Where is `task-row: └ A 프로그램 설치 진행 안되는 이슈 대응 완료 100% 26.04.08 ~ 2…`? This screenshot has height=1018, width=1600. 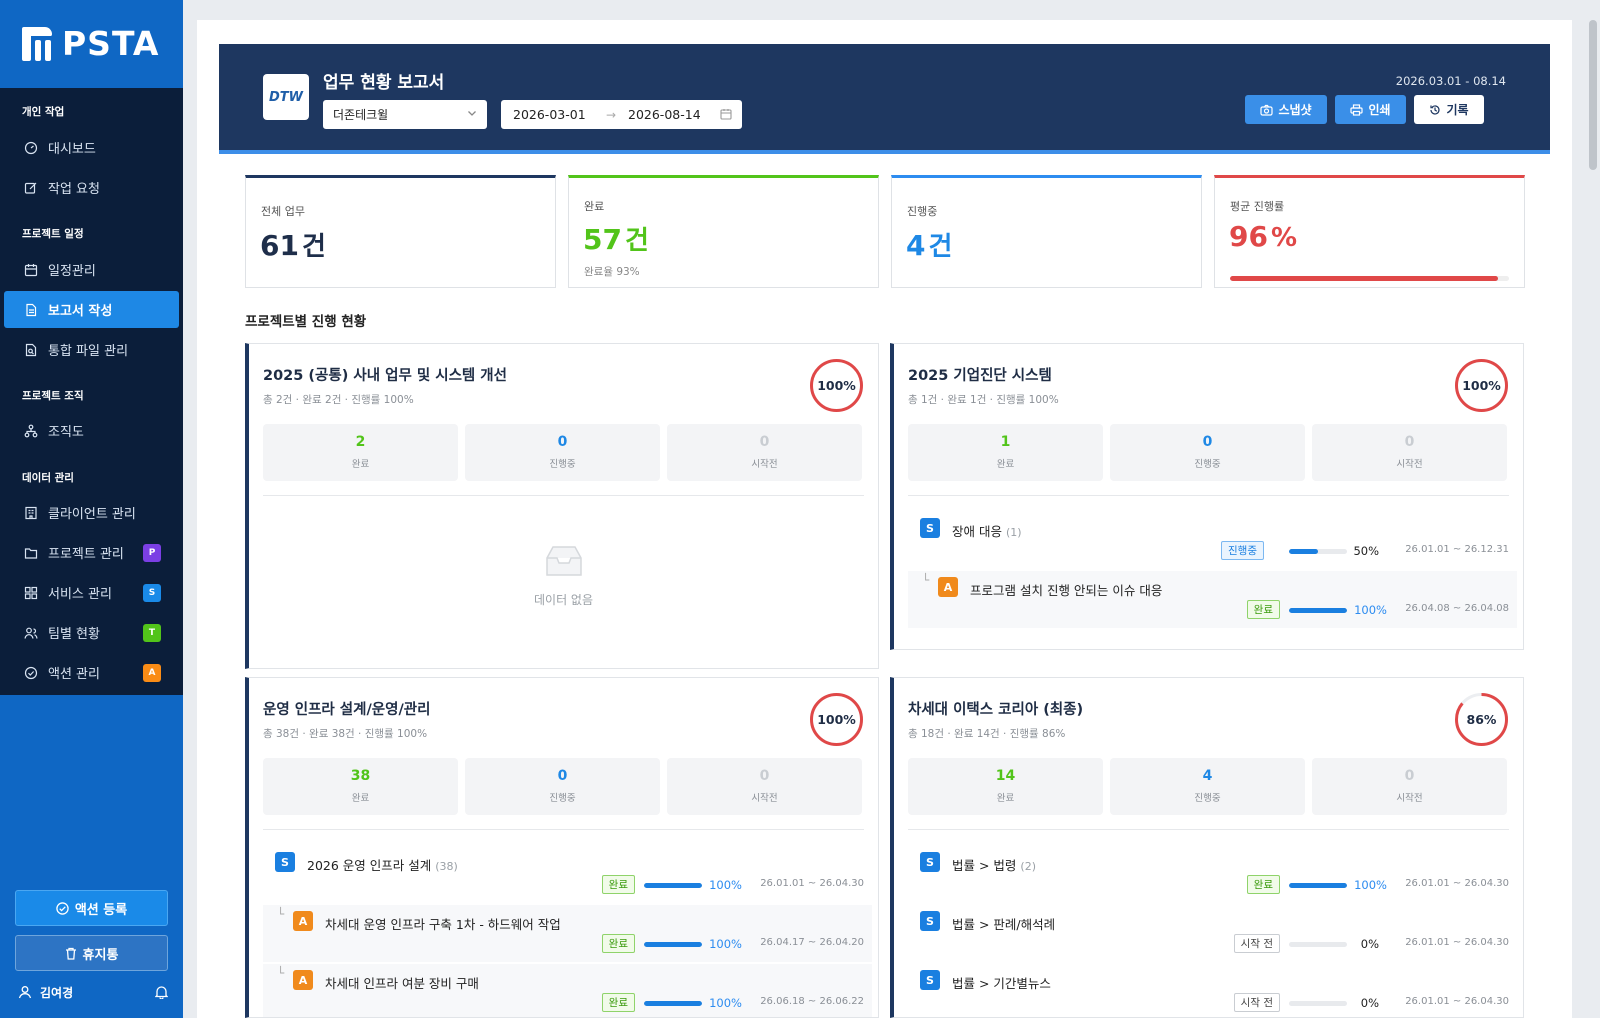 task-row: └ A 프로그램 설치 진행 안되는 이슈 대응 완료 100% 26.04.08 ~ 2… is located at coordinates (1212, 599).